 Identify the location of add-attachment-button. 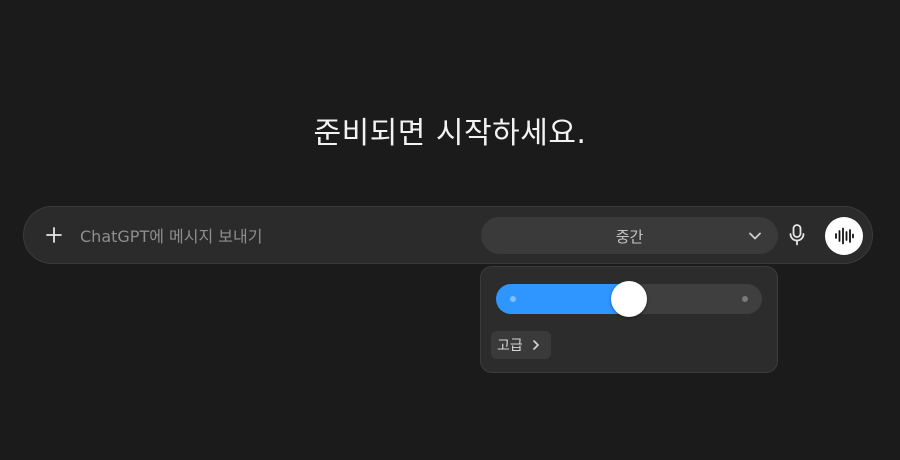
(54, 235).